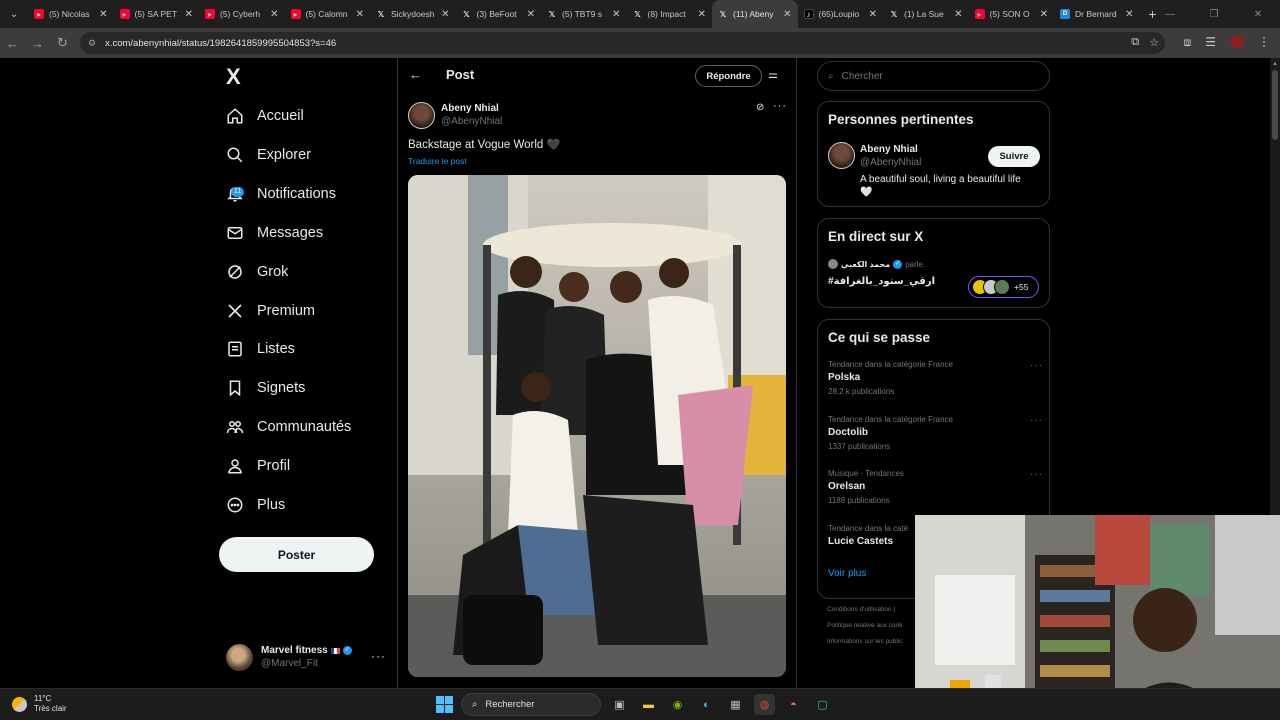 The height and width of the screenshot is (720, 1280). Describe the element at coordinates (881, 281) in the screenshot. I see `live-topic: #ارقي_سنود_بالغرافة` at that location.